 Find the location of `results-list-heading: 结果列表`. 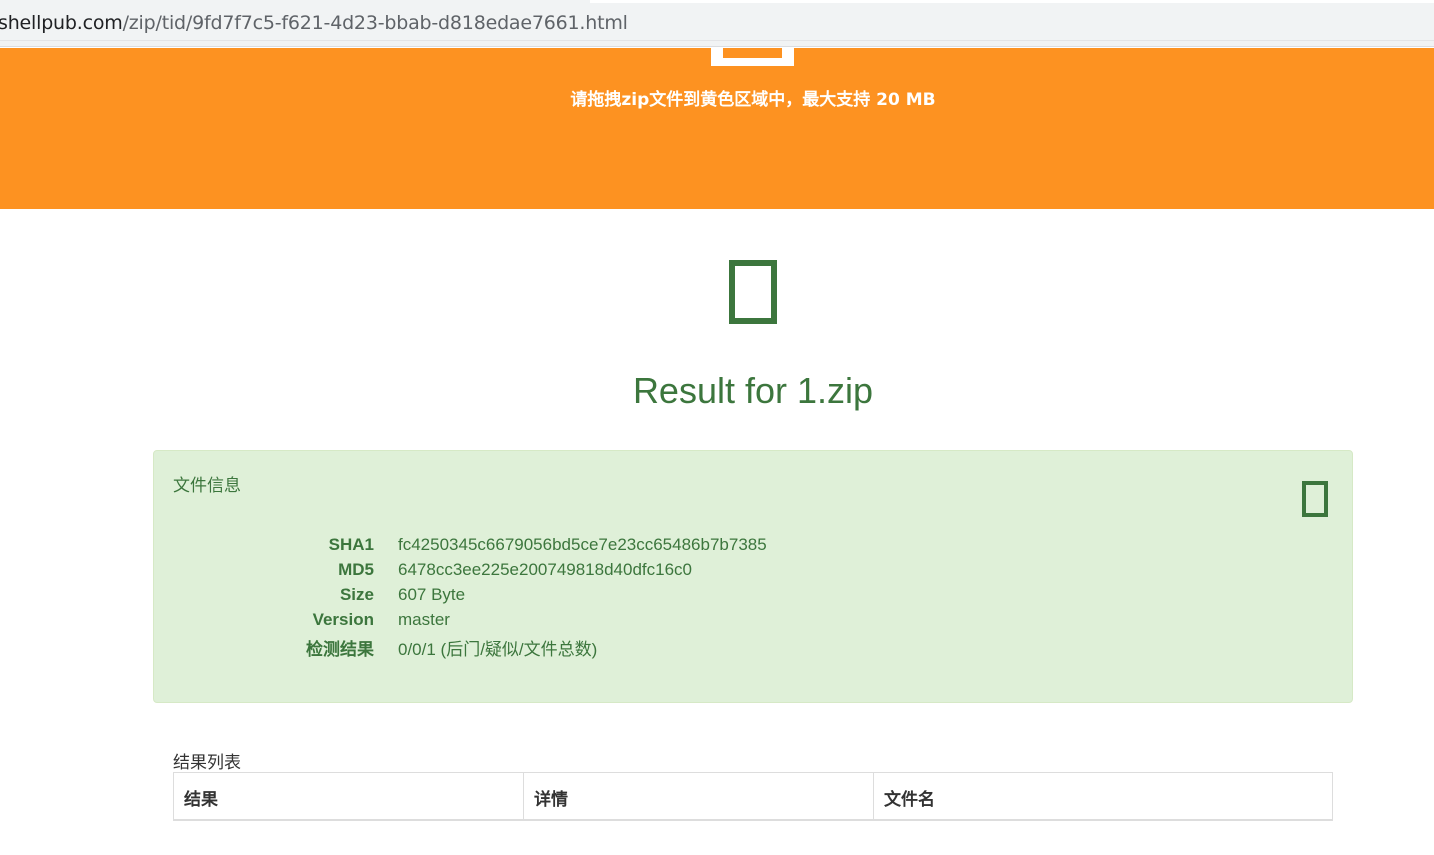

results-list-heading: 结果列表 is located at coordinates (207, 763).